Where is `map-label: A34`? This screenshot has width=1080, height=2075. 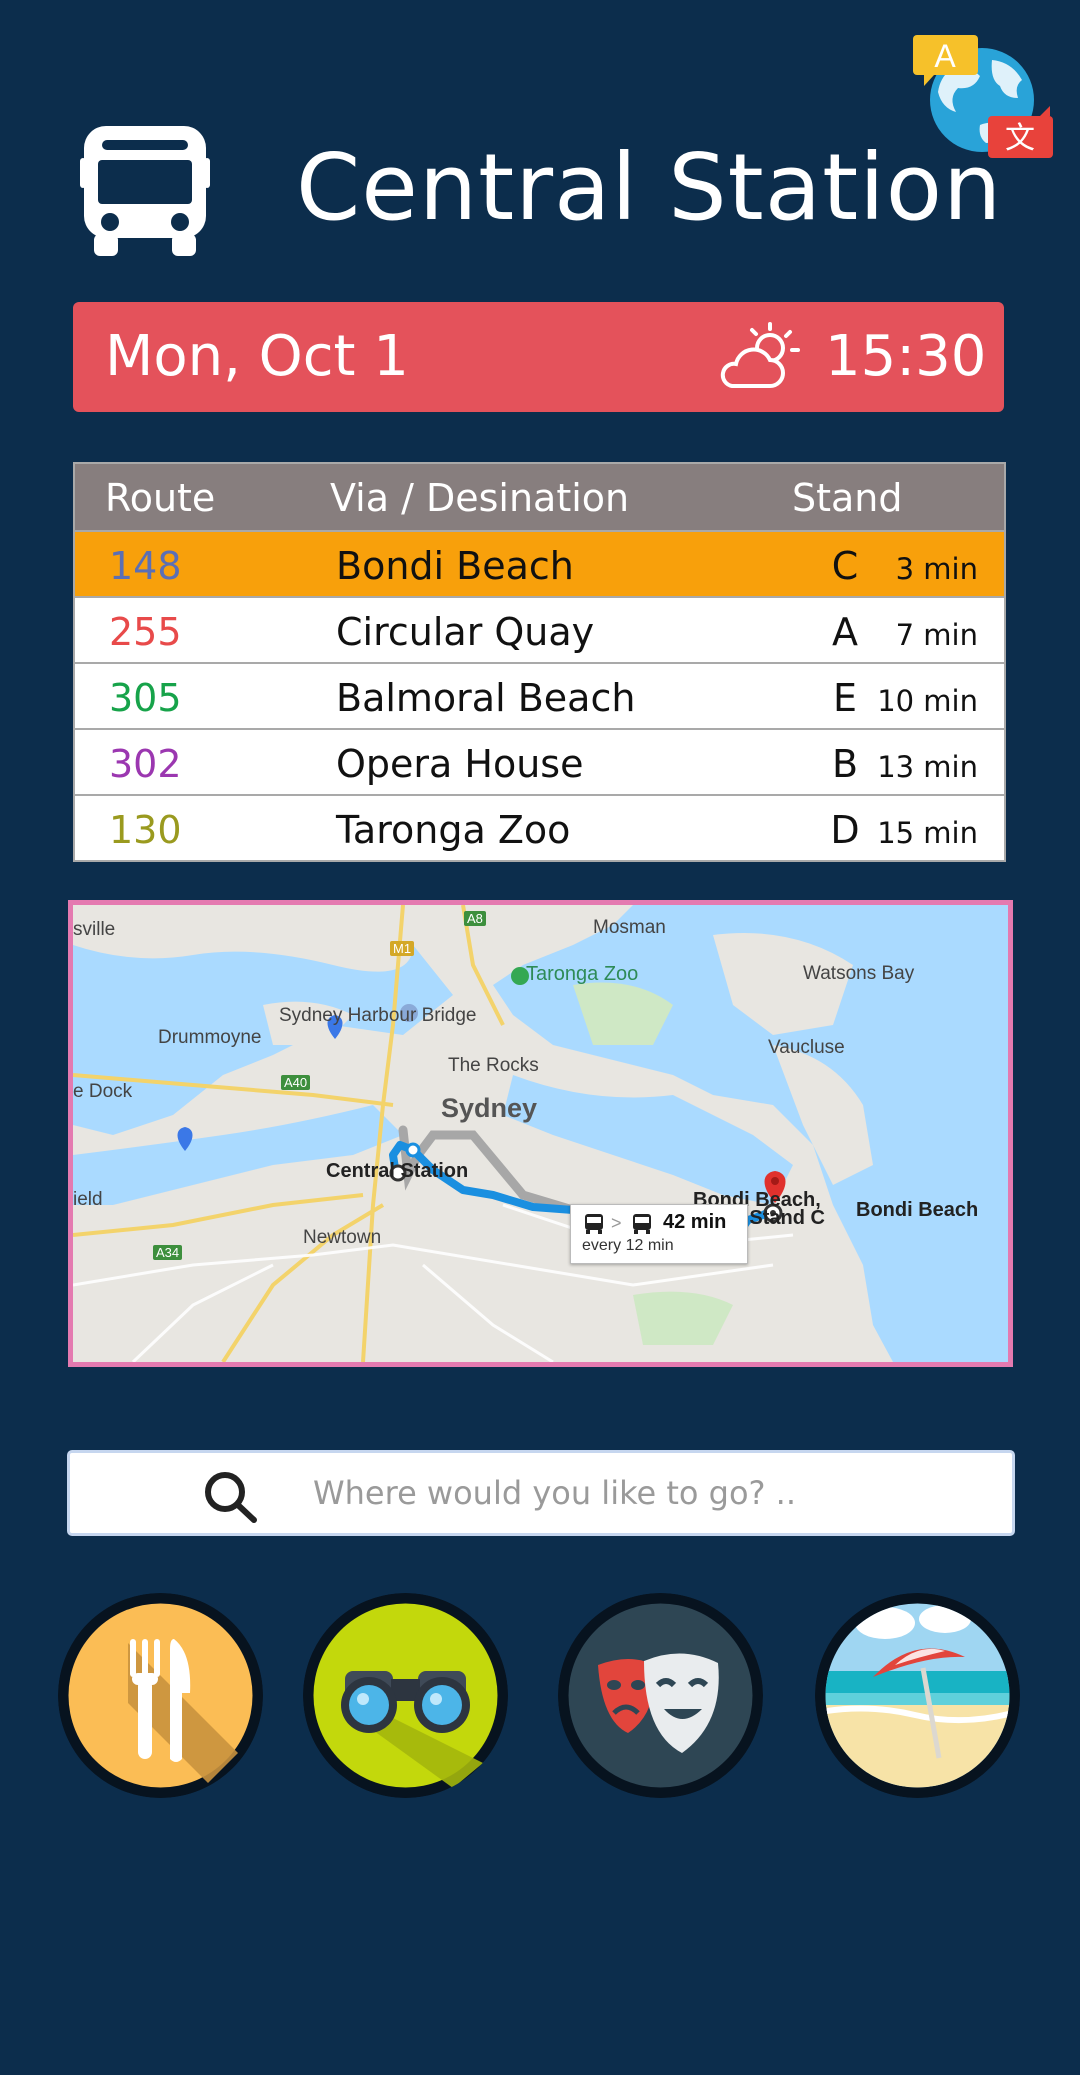
map-label: A34 is located at coordinates (168, 1252).